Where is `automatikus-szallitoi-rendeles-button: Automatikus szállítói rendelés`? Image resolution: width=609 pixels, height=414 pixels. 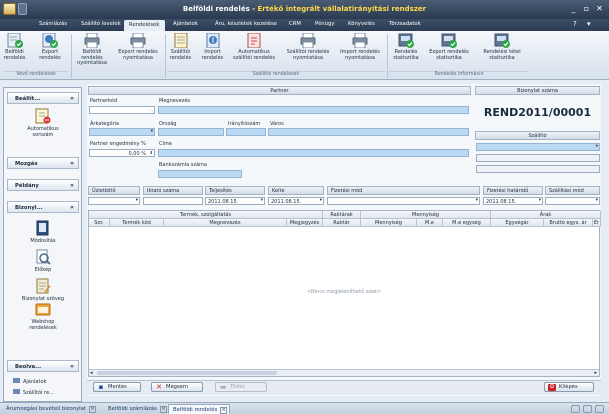
automatikus-szallitoi-rendeles-button: Automatikus szállítói rendelés is located at coordinates (254, 46).